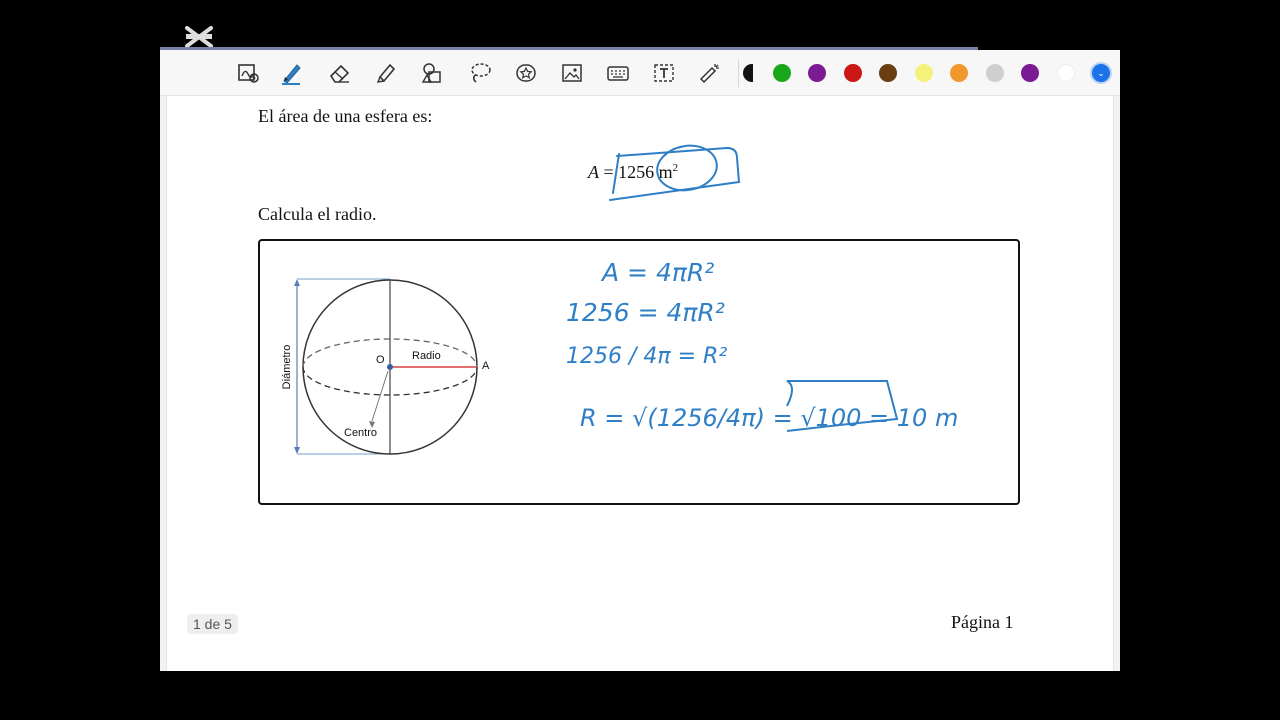  I want to click on center-label: Centro, so click(360, 433).